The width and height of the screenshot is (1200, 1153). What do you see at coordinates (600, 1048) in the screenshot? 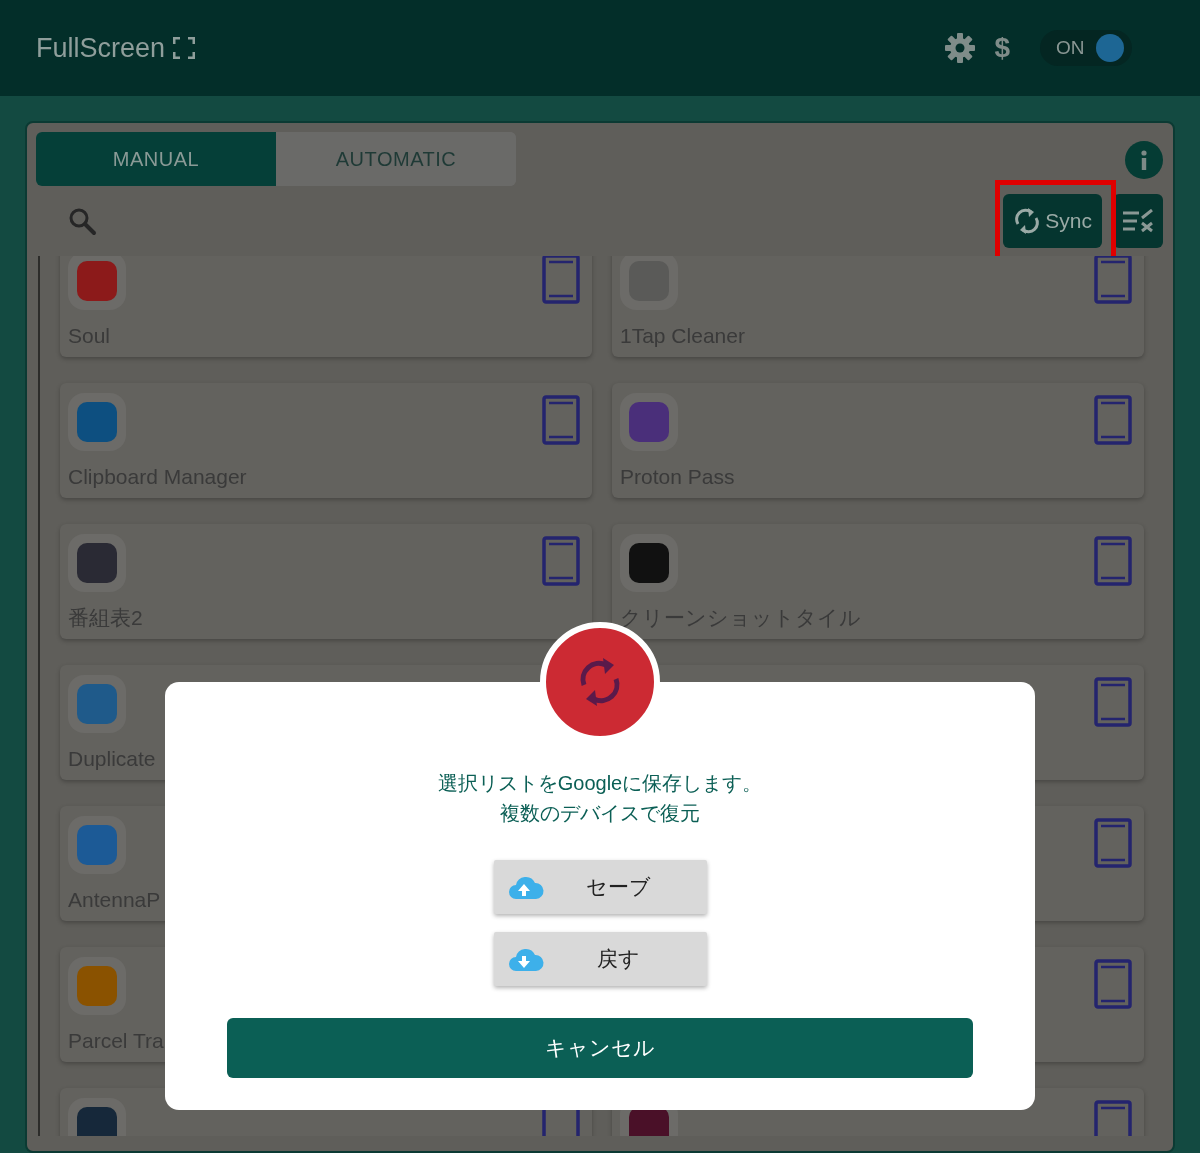
I see `cancel-button: キャンセル` at bounding box center [600, 1048].